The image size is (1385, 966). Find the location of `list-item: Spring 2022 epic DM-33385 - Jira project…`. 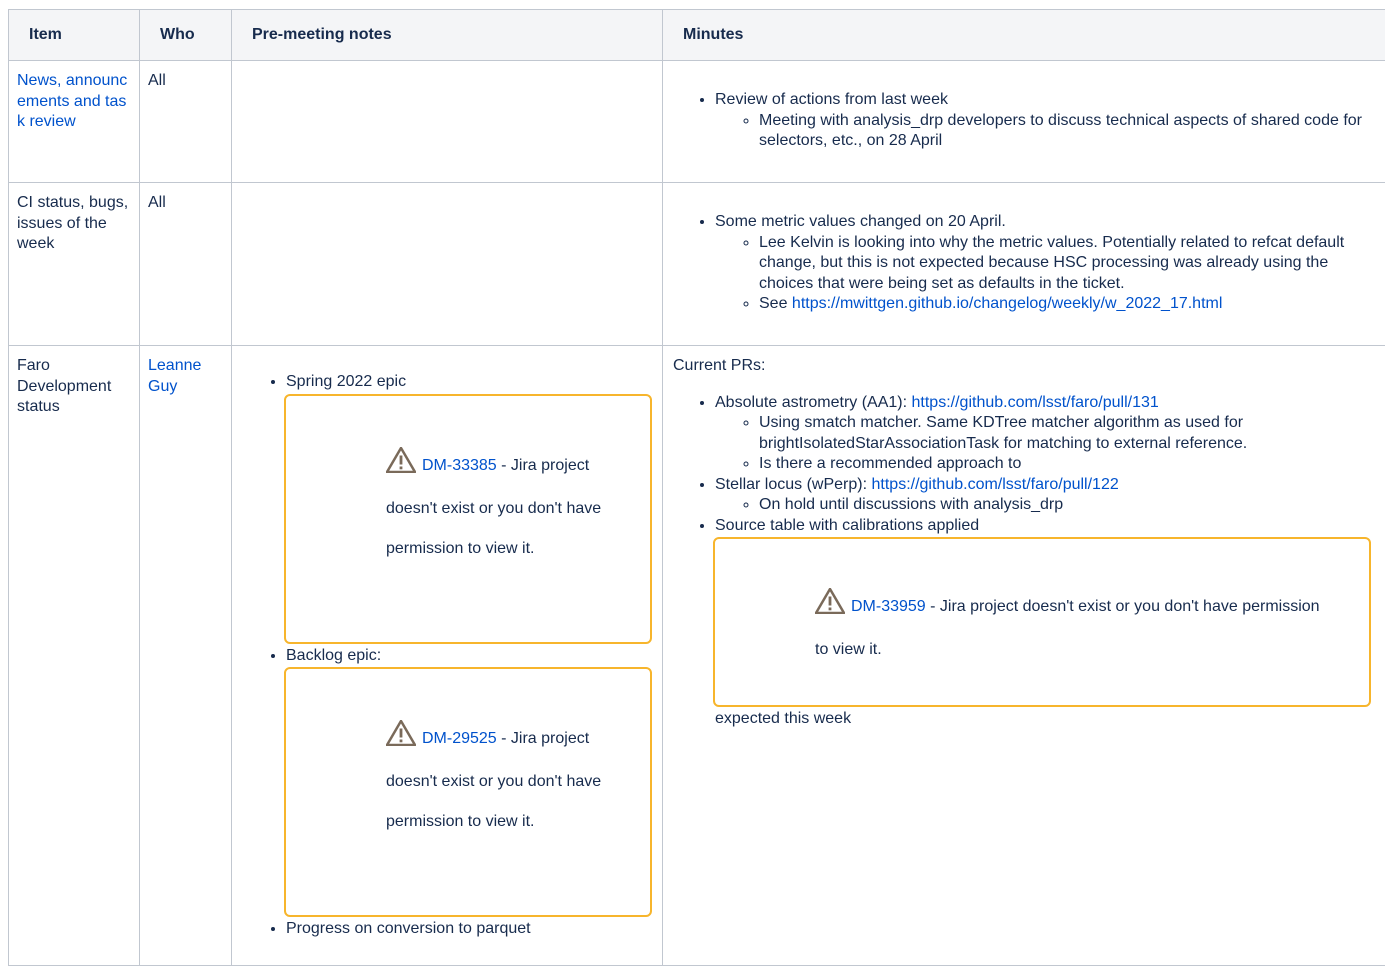

list-item: Spring 2022 epic DM-33385 - Jira project… is located at coordinates (470, 508).